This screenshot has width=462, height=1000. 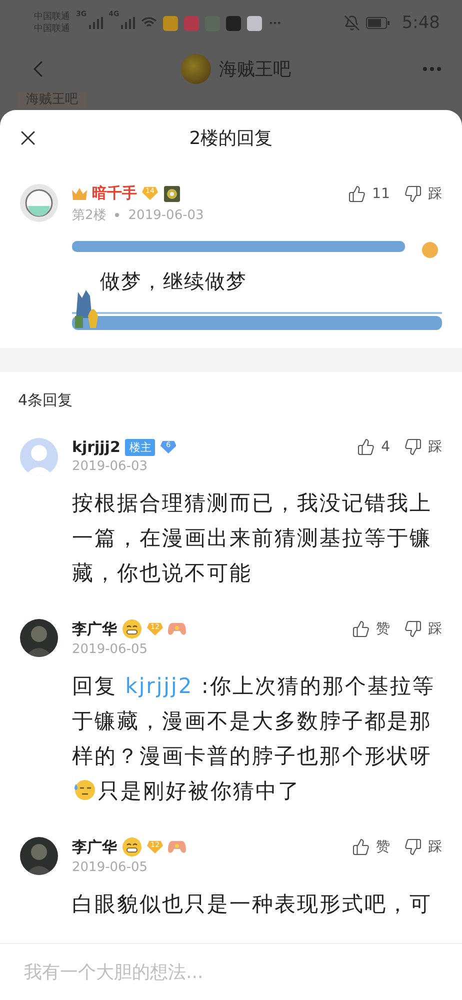 What do you see at coordinates (166, 215) in the screenshot?
I see `post-date: 2019-06-03` at bounding box center [166, 215].